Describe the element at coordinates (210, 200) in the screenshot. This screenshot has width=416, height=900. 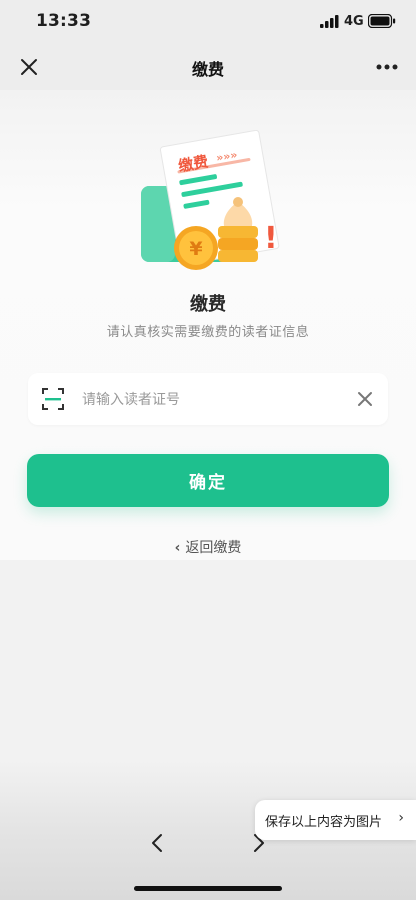
I see `payment-bill-illustration: 缴费 »»» ¥ !` at that location.